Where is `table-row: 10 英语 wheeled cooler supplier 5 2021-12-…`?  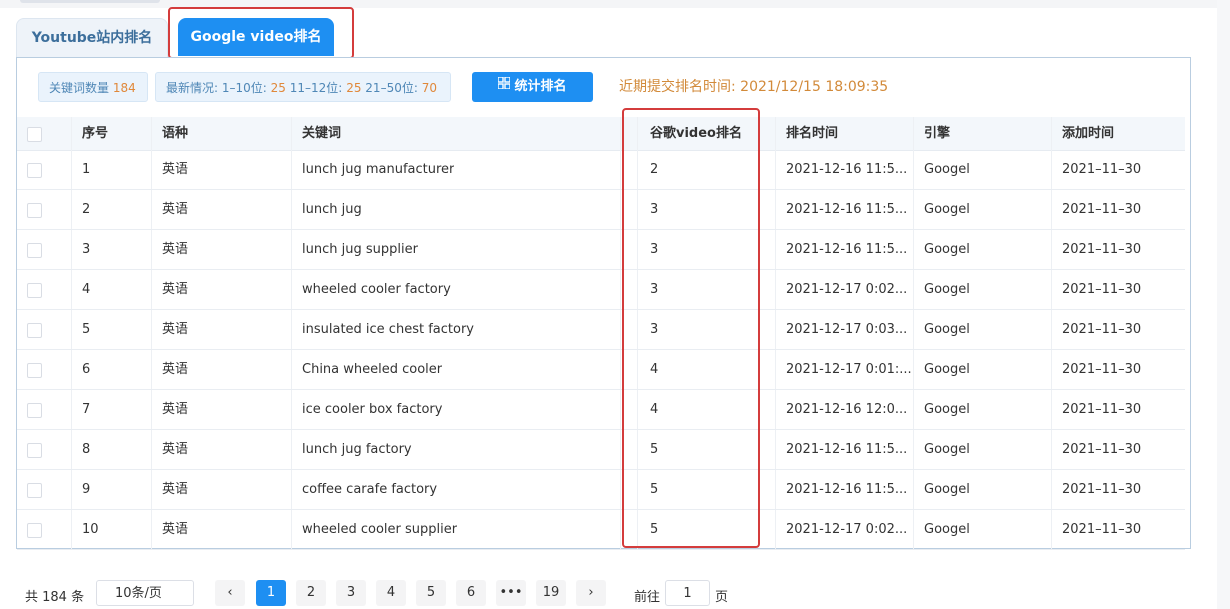 table-row: 10 英语 wheeled cooler supplier 5 2021-12-… is located at coordinates (601, 530).